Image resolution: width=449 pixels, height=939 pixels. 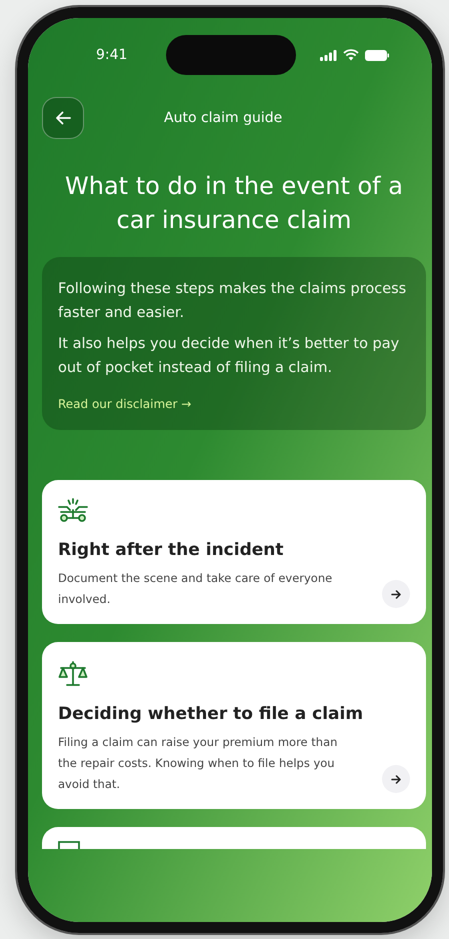 I want to click on card-description: Filing a claim can raise your premium more than the repair costs. Knowing when to file helps you avoid that., so click(x=198, y=763).